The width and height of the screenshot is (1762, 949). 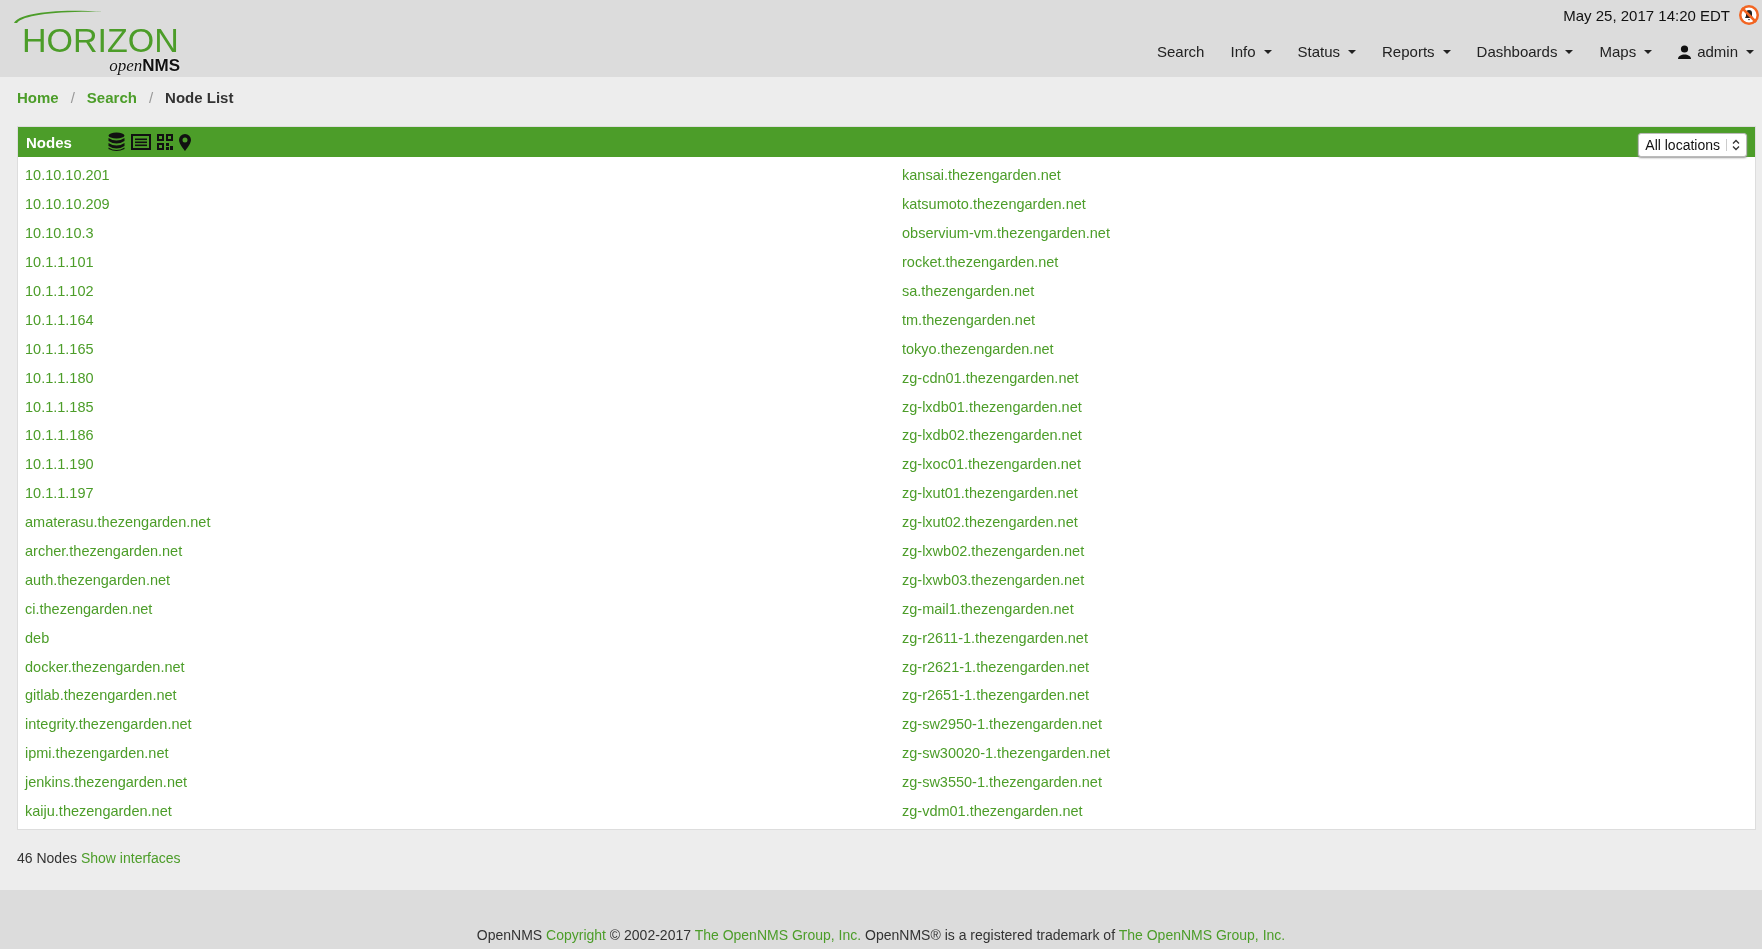 What do you see at coordinates (968, 291) in the screenshot?
I see `node-link: sa.thezengarden.net` at bounding box center [968, 291].